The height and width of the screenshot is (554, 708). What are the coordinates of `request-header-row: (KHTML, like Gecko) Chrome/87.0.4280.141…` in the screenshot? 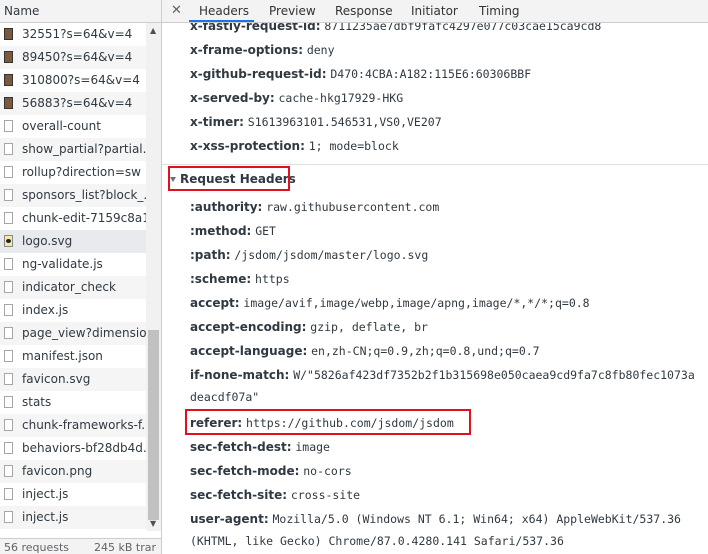 It's located at (377, 541).